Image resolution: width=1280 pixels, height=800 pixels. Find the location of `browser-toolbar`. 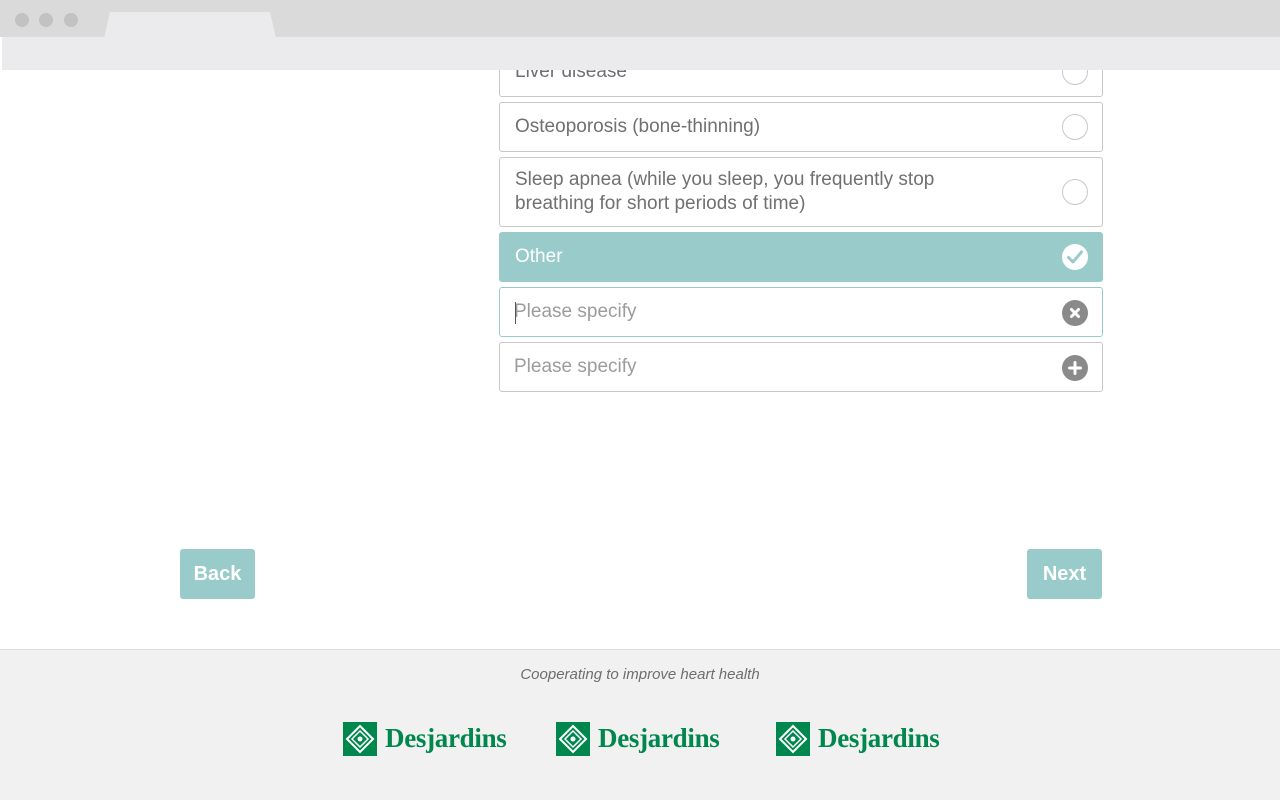

browser-toolbar is located at coordinates (641, 53).